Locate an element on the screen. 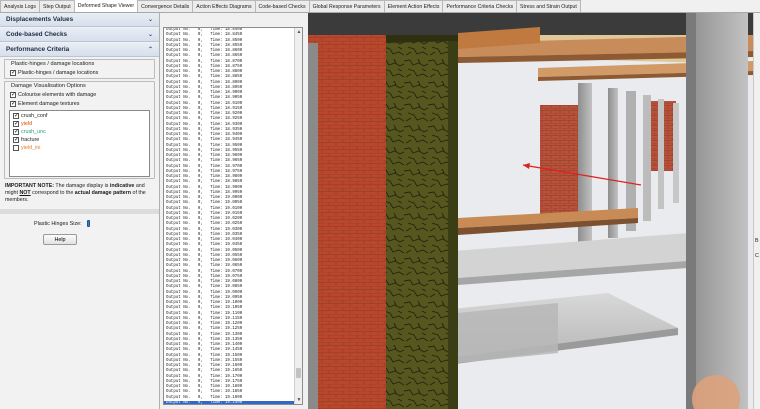 The height and width of the screenshot is (409, 760). tab-step-output: Step Output is located at coordinates (57, 6).